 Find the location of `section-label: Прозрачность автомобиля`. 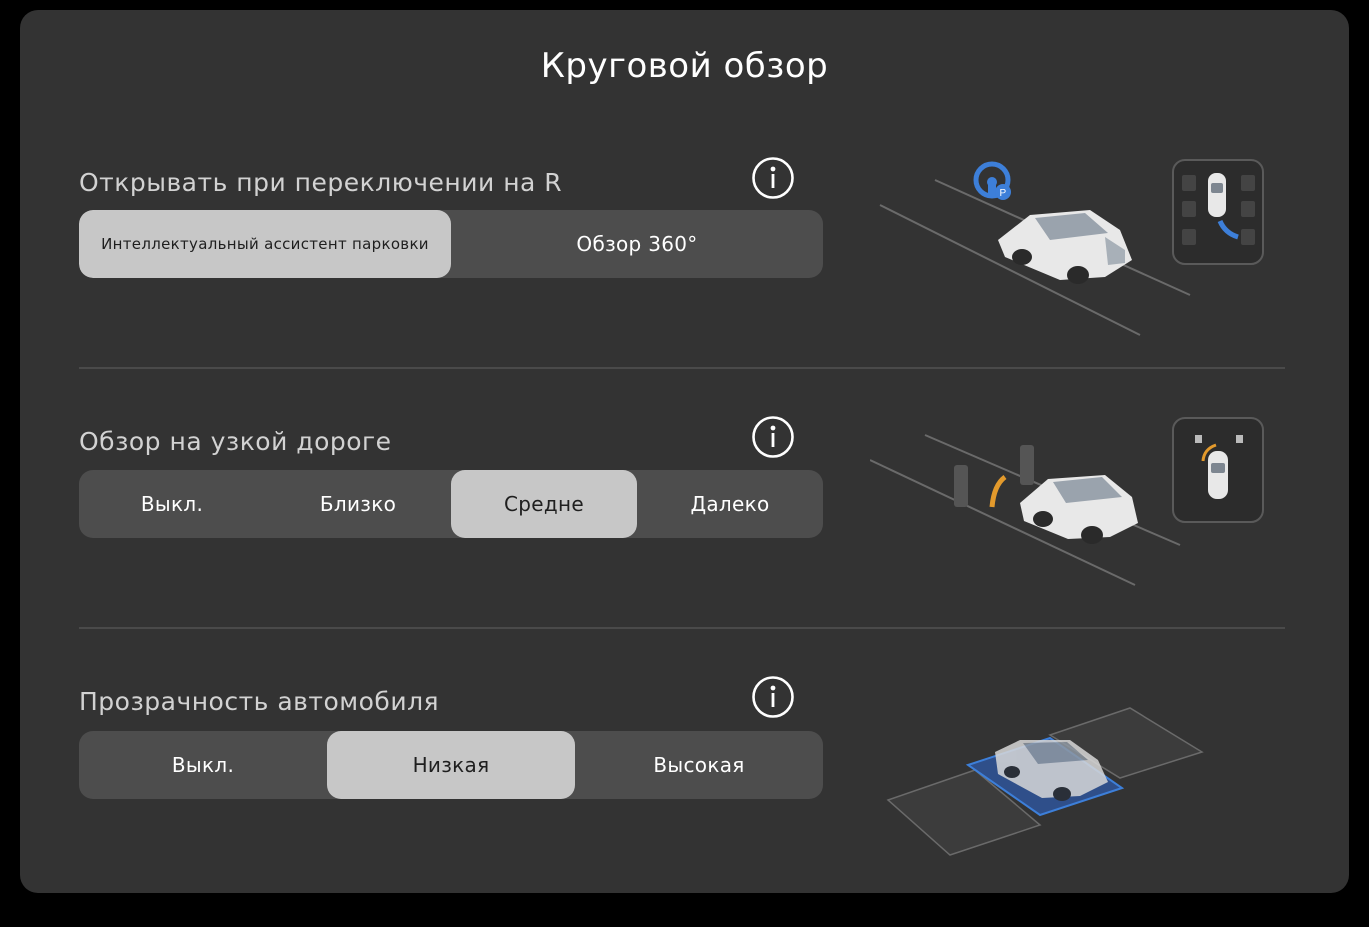

section-label: Прозрачность автомобиля is located at coordinates (259, 701).